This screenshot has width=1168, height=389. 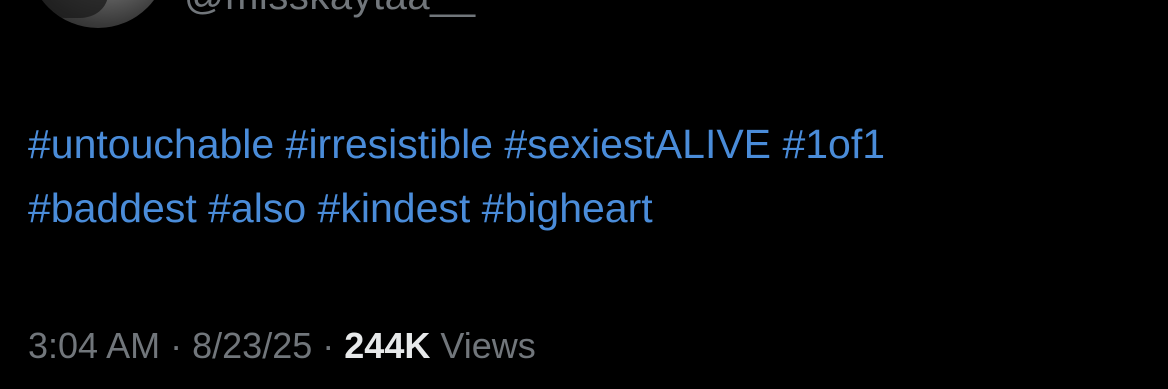 I want to click on hashtag-link: #bigheart, so click(x=567, y=208).